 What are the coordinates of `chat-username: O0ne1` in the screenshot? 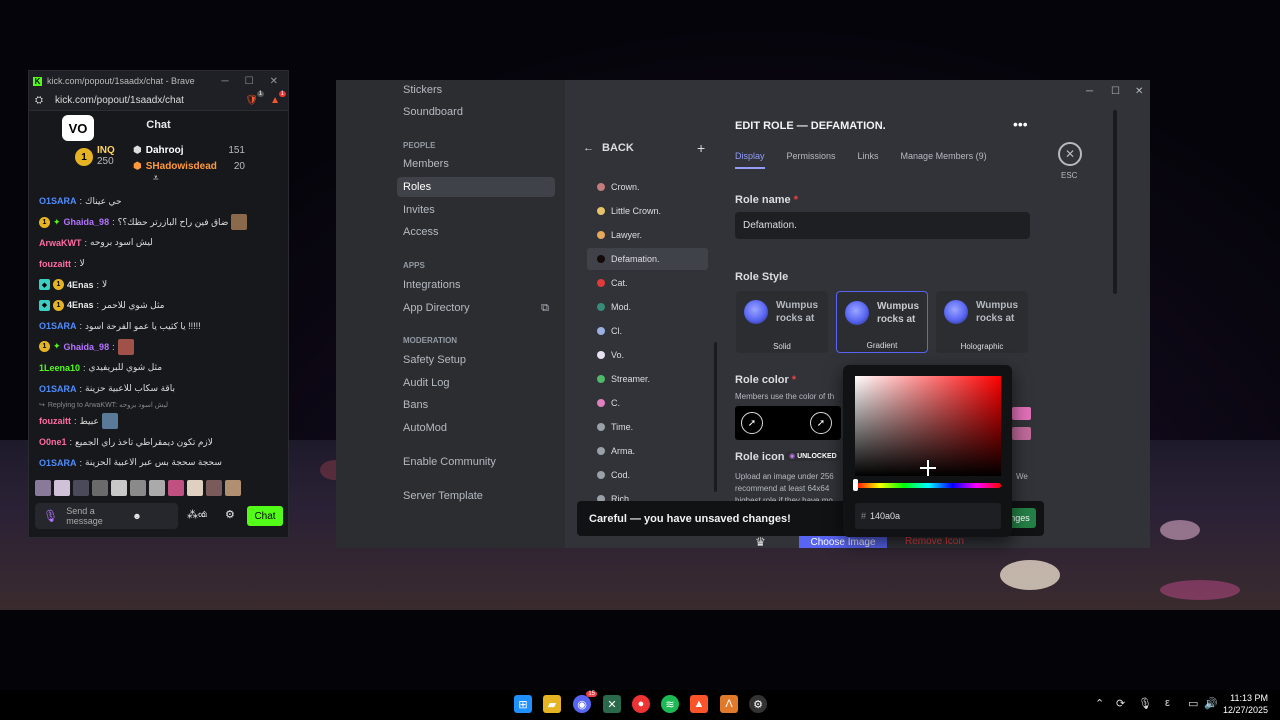 It's located at (53, 442).